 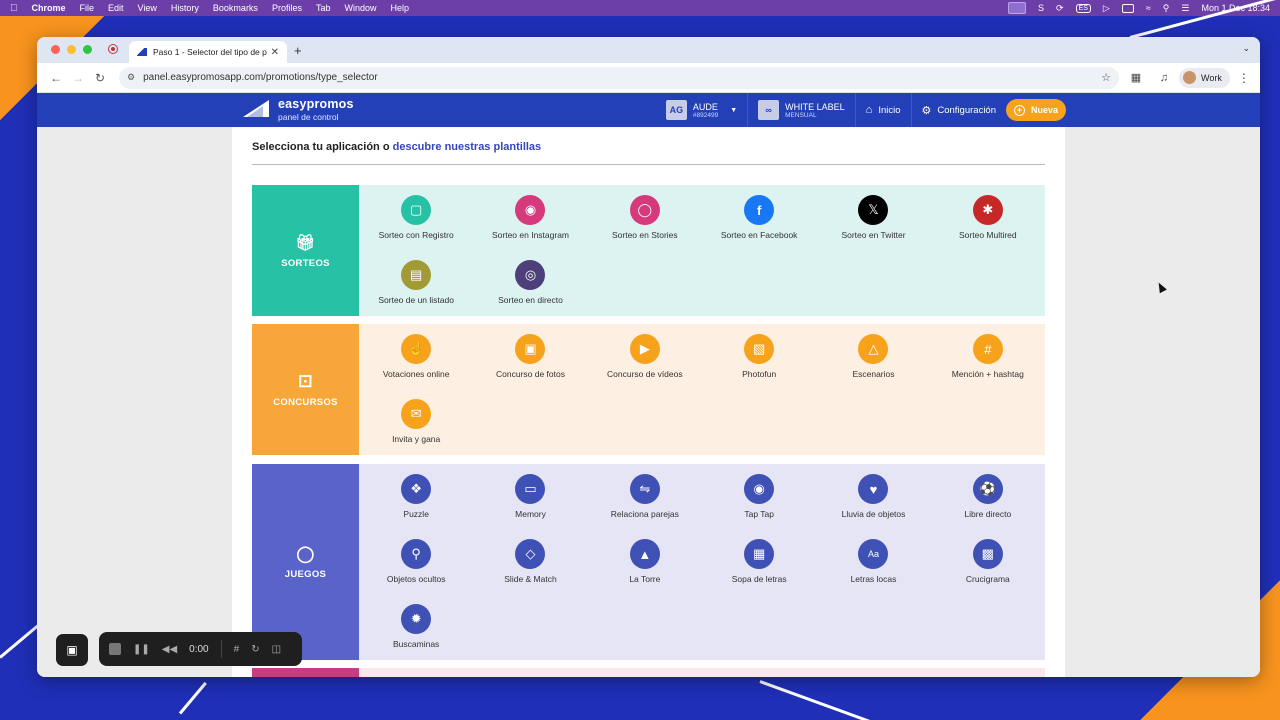 I want to click on plan-badge: ∞ WHITE LABEL MENSUAL, so click(x=802, y=110).